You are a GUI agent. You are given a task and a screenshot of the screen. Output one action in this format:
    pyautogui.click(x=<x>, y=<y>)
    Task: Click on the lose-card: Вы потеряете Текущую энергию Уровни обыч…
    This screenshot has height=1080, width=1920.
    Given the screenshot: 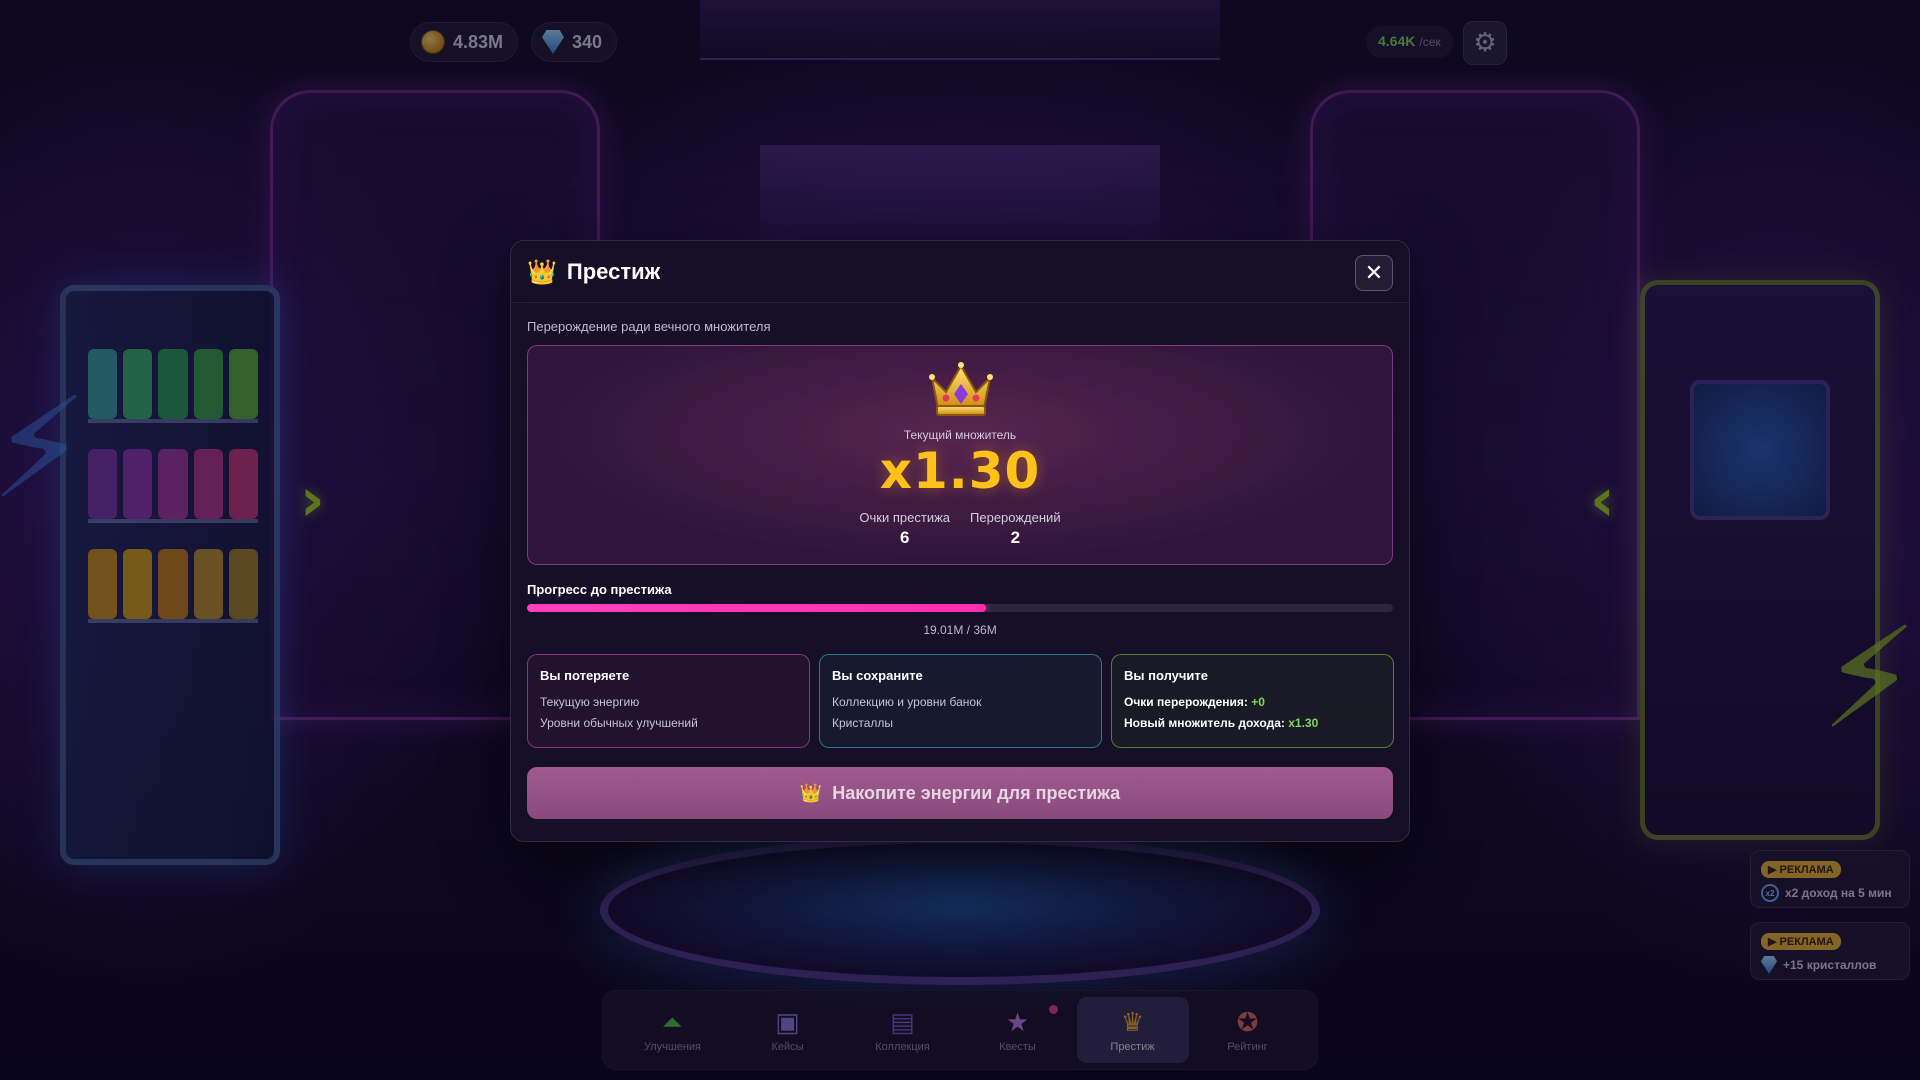 What is the action you would take?
    pyautogui.click(x=668, y=701)
    